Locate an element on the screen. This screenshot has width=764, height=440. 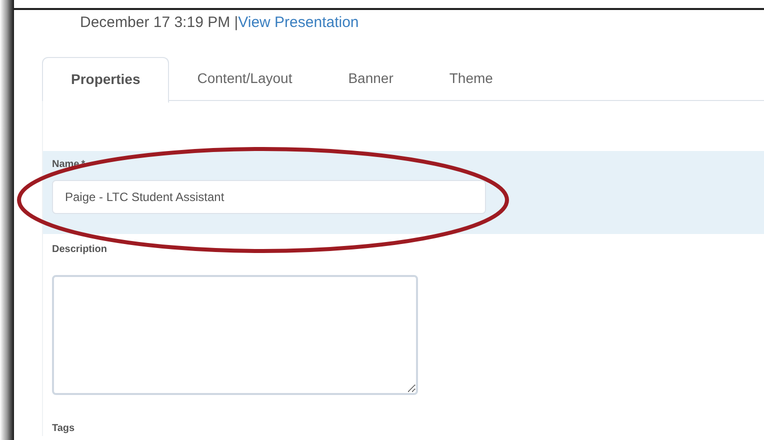
view-presentation-link: View Presentation is located at coordinates (298, 23).